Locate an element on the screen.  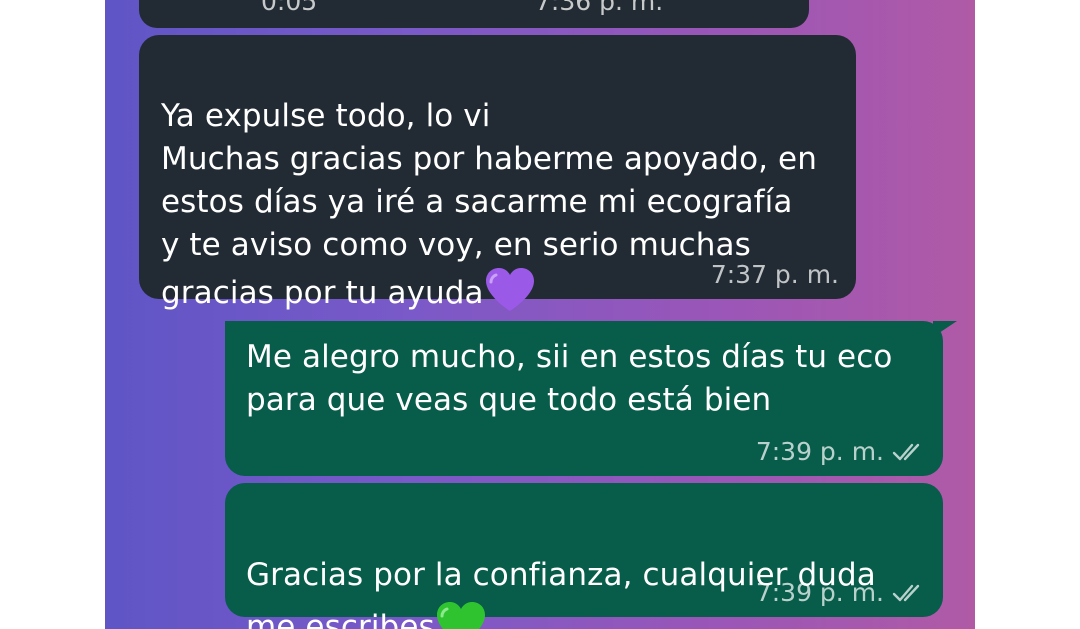
voice-message-bubble: 0:05 7:36 p. m. is located at coordinates (474, 14).